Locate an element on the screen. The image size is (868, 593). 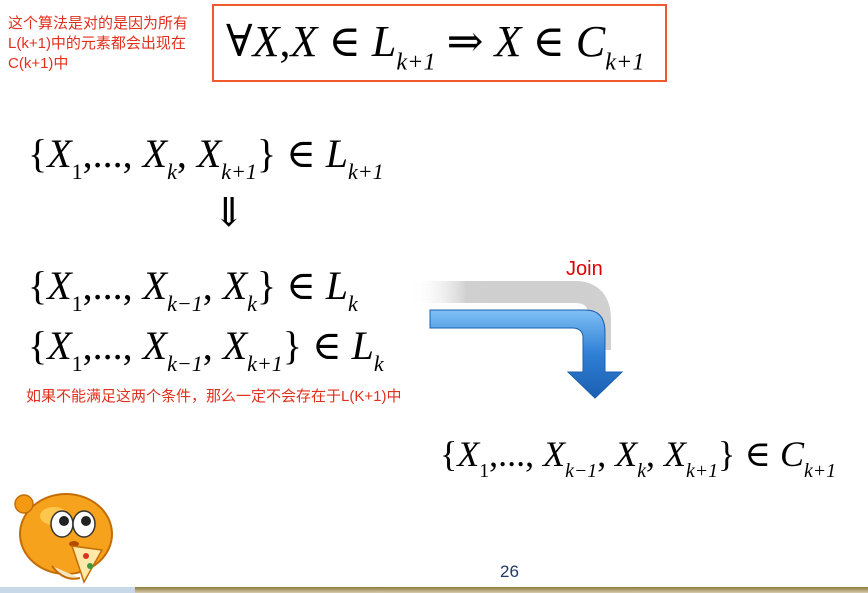
candidate-ck1-formula: {X1,..., Xk−1, Xk, Xk+1} ∈ Ck+1 is located at coordinates (638, 458).